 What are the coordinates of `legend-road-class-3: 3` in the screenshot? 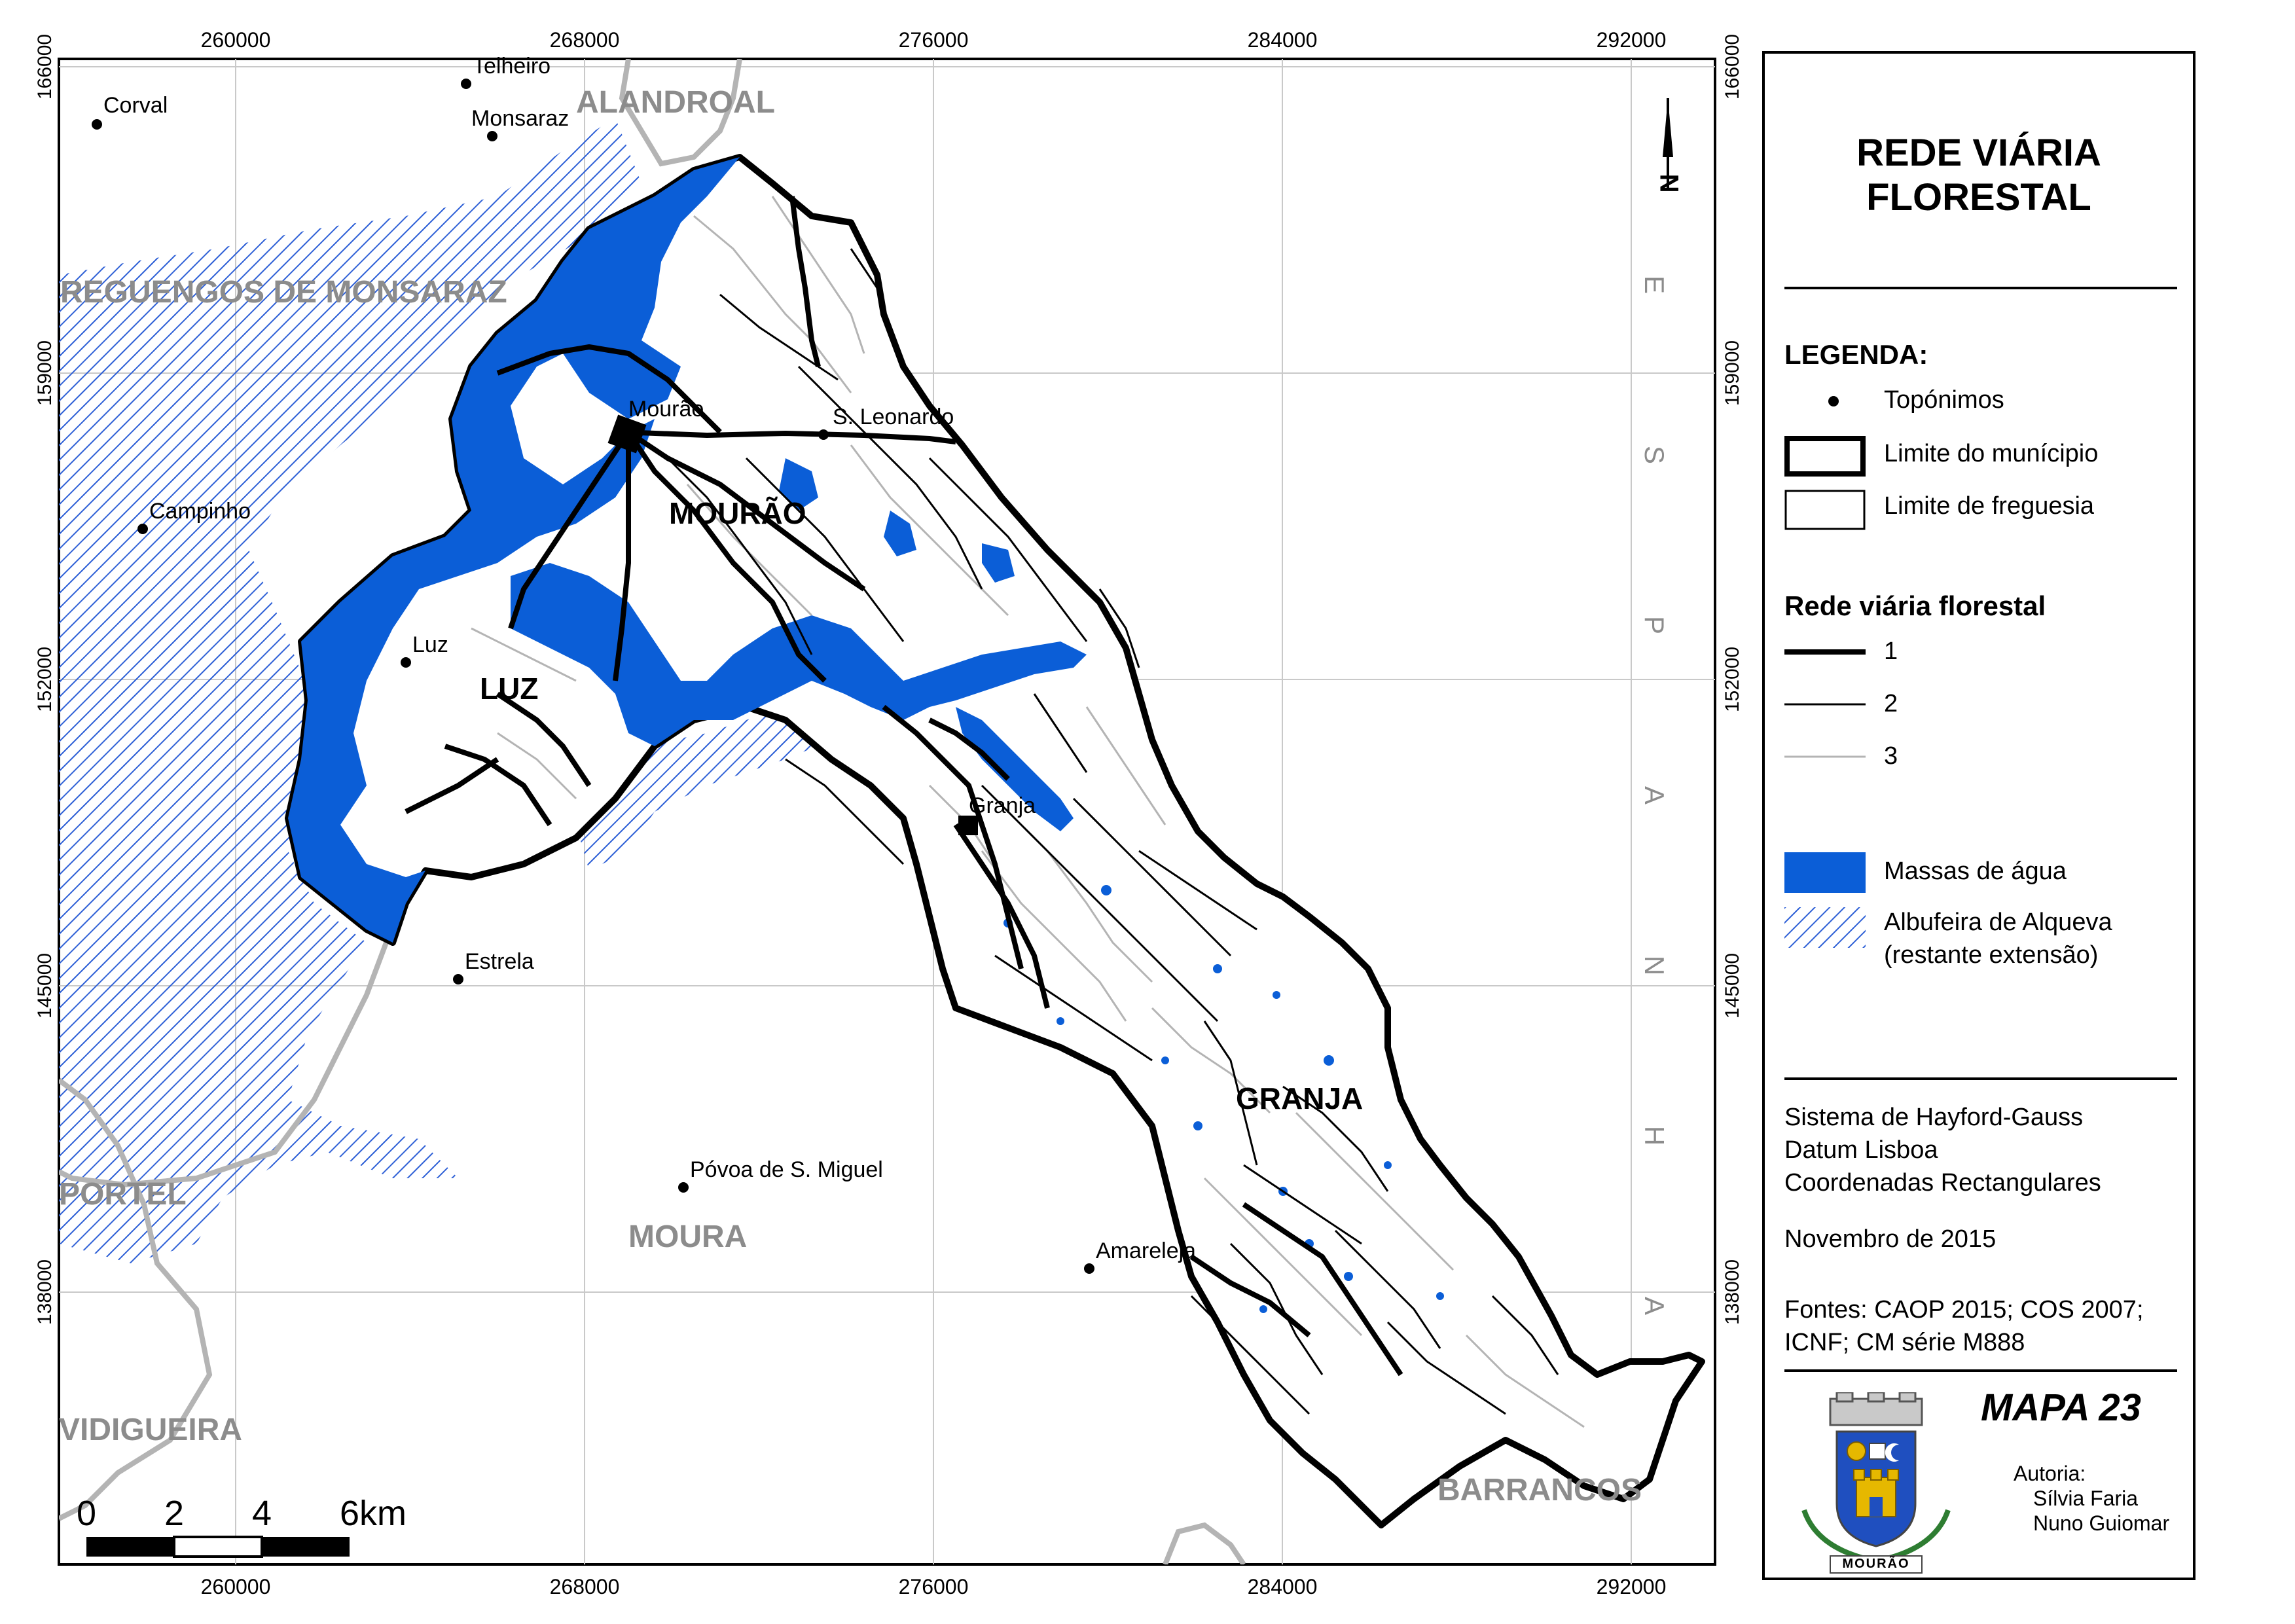 It's located at (1891, 756).